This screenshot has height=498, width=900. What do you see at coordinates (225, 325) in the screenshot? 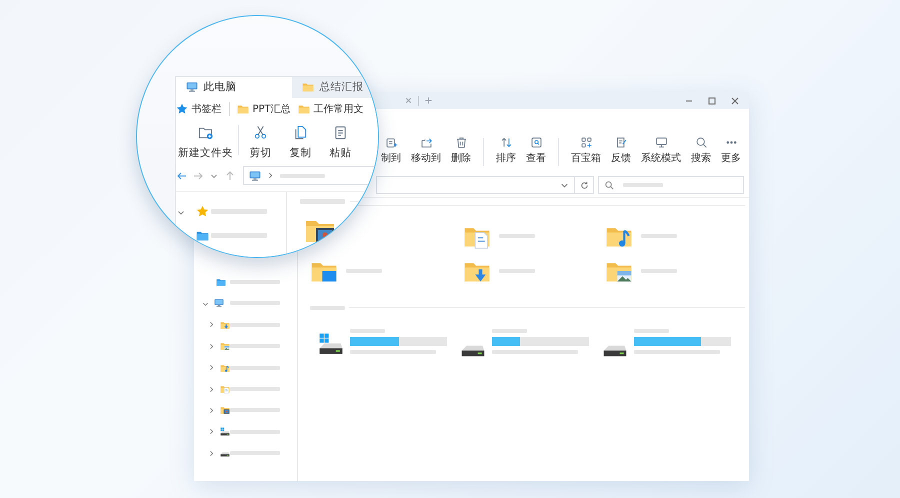
I see `download-folder-icon` at bounding box center [225, 325].